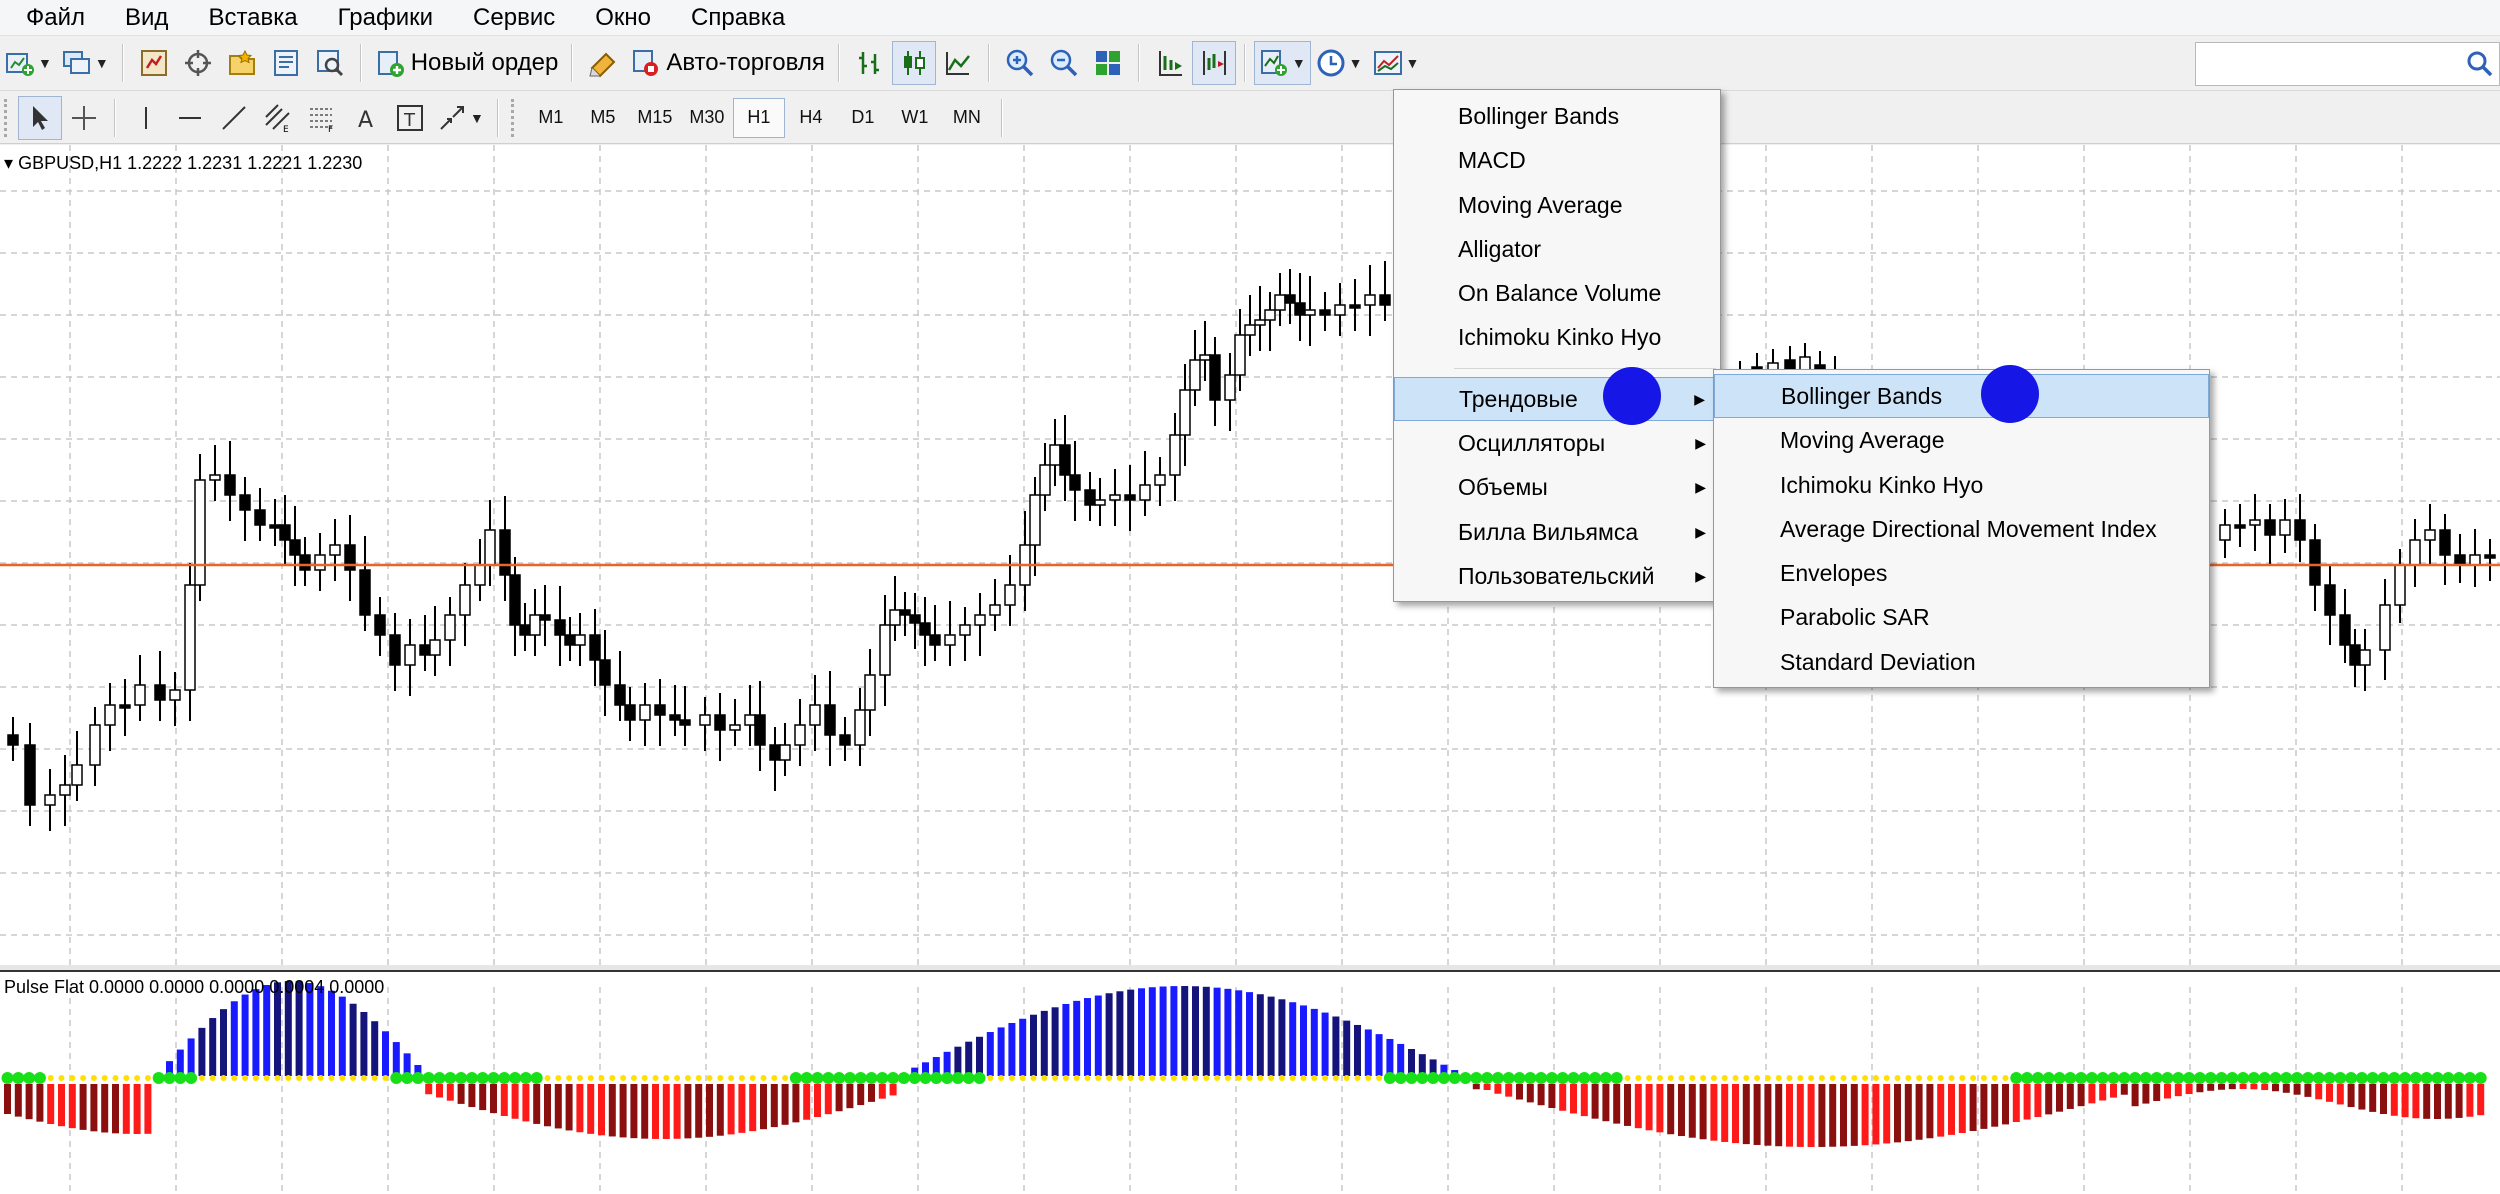 This screenshot has height=1194, width=2500. What do you see at coordinates (278, 118) in the screenshot?
I see `equidistant-channel-button: E` at bounding box center [278, 118].